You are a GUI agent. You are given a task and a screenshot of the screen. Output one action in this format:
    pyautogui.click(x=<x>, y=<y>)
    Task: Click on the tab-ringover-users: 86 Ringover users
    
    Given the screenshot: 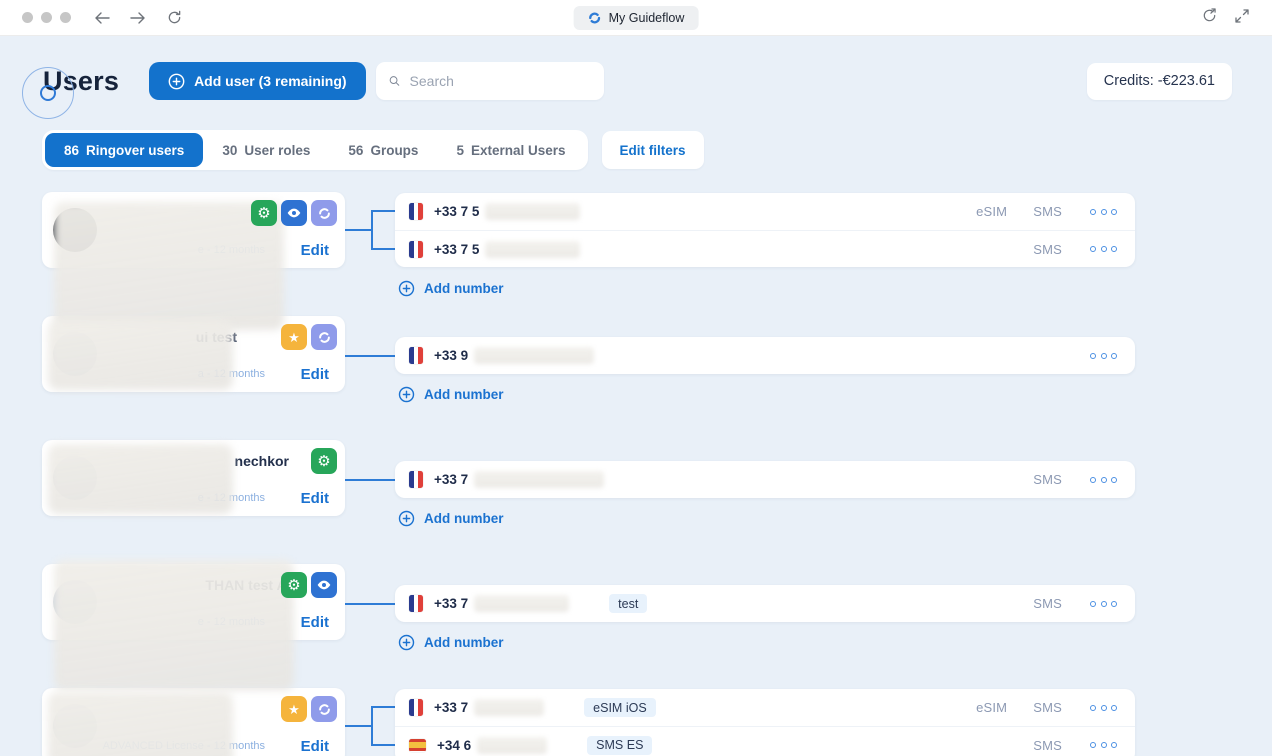 What is the action you would take?
    pyautogui.click(x=124, y=150)
    